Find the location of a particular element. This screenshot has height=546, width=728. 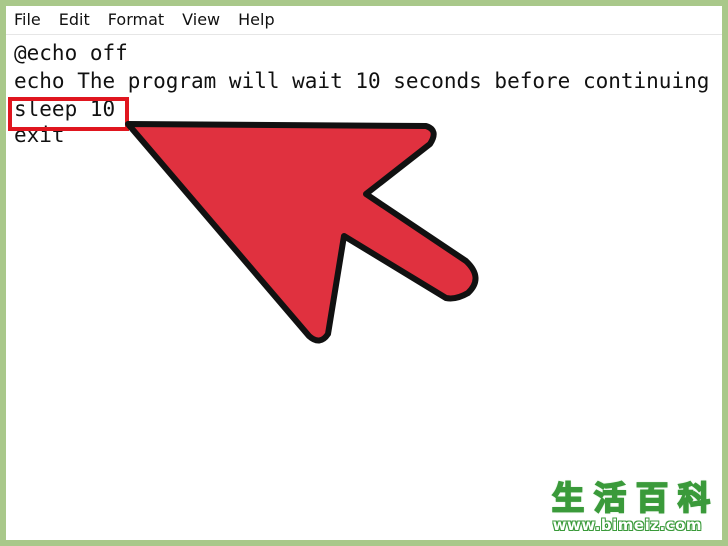

menu-format: Format is located at coordinates (136, 20).